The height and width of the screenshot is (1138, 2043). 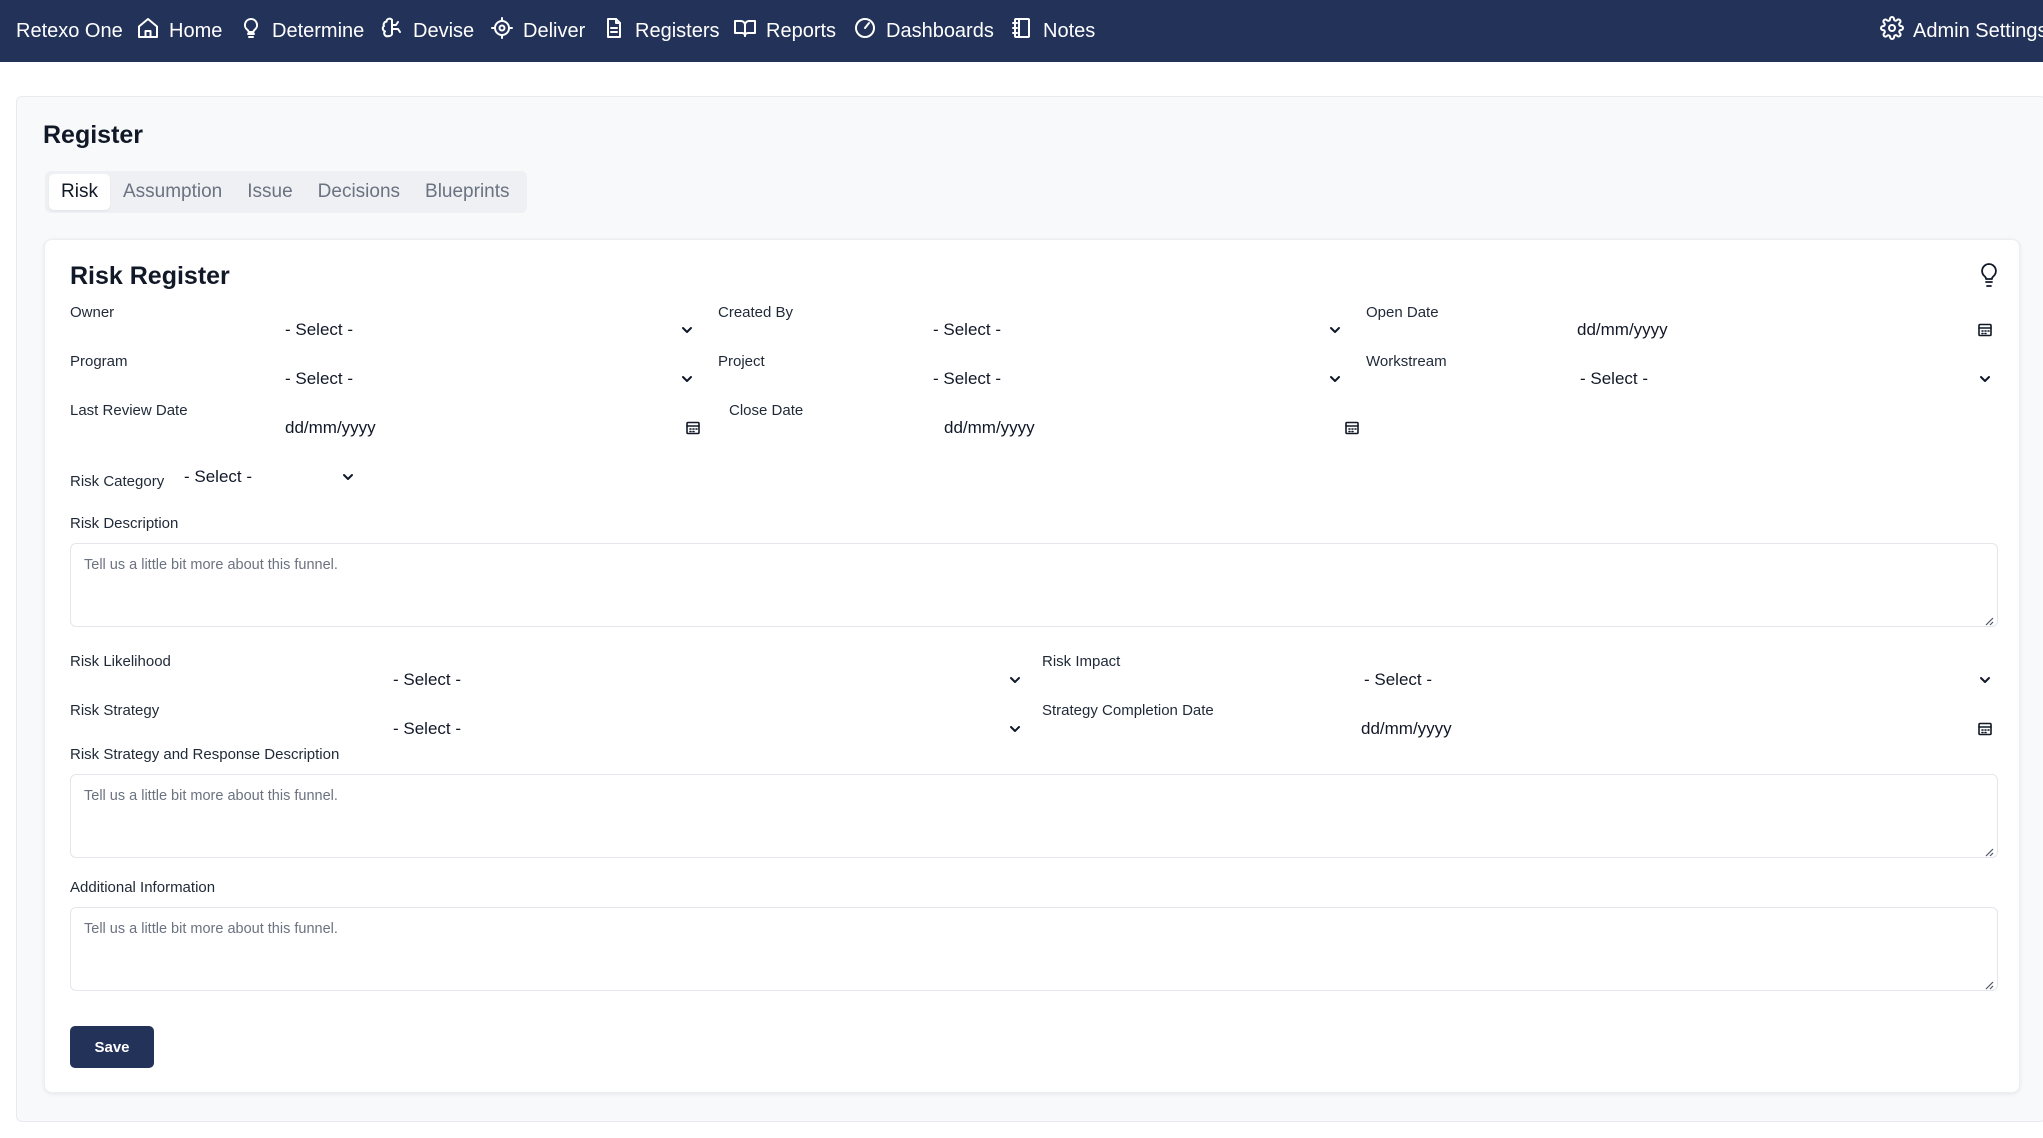 What do you see at coordinates (172, 192) in the screenshot?
I see `tab-assumption: Assumption` at bounding box center [172, 192].